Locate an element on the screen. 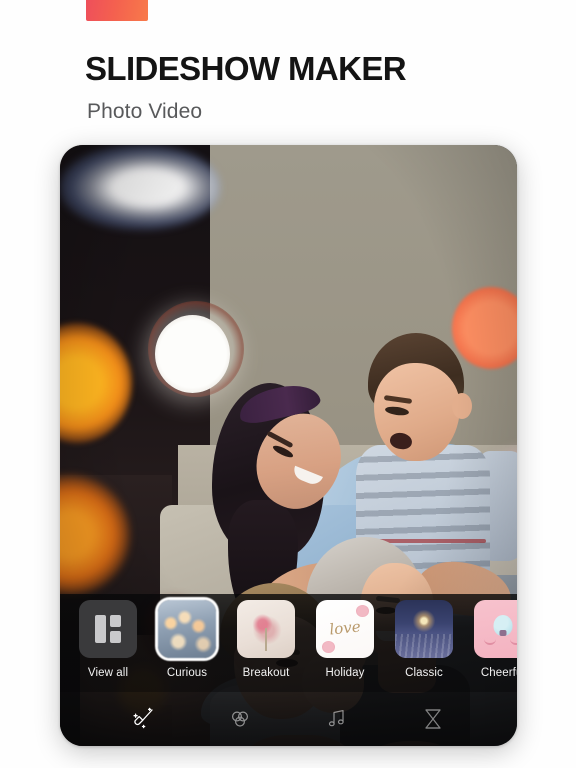  eyelash-right-icon is located at coordinates (513, 642).